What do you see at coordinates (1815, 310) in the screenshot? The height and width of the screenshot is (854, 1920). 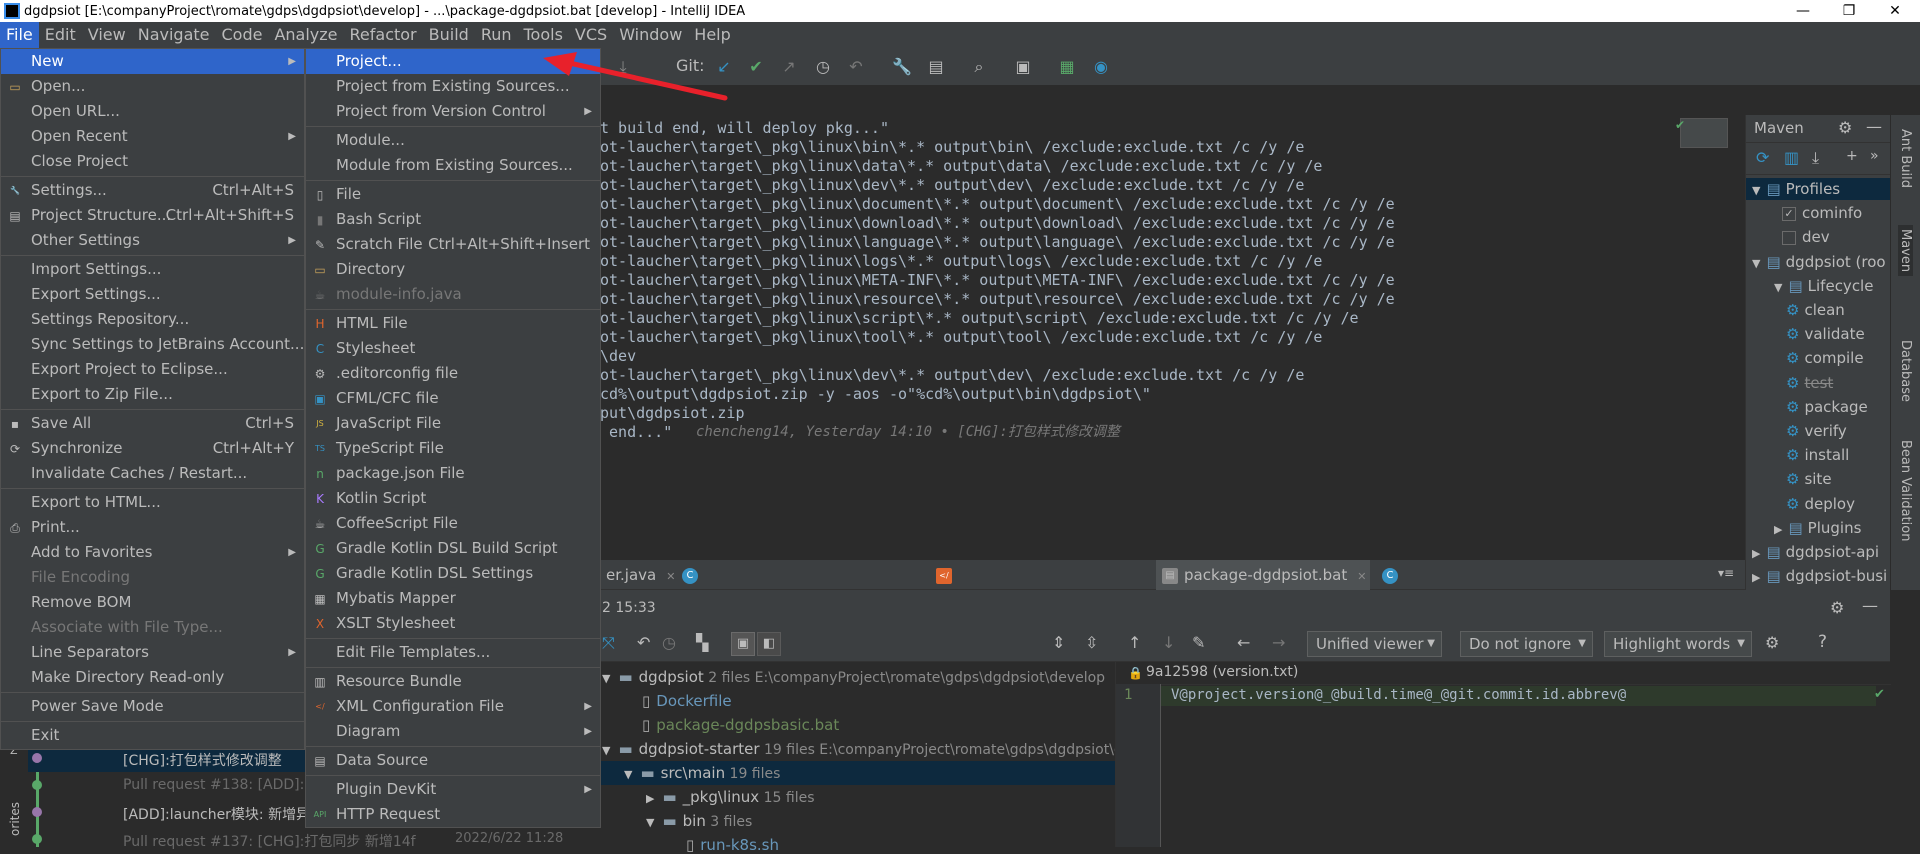 I see `maven-tree-item-clean: ⚙ clean` at bounding box center [1815, 310].